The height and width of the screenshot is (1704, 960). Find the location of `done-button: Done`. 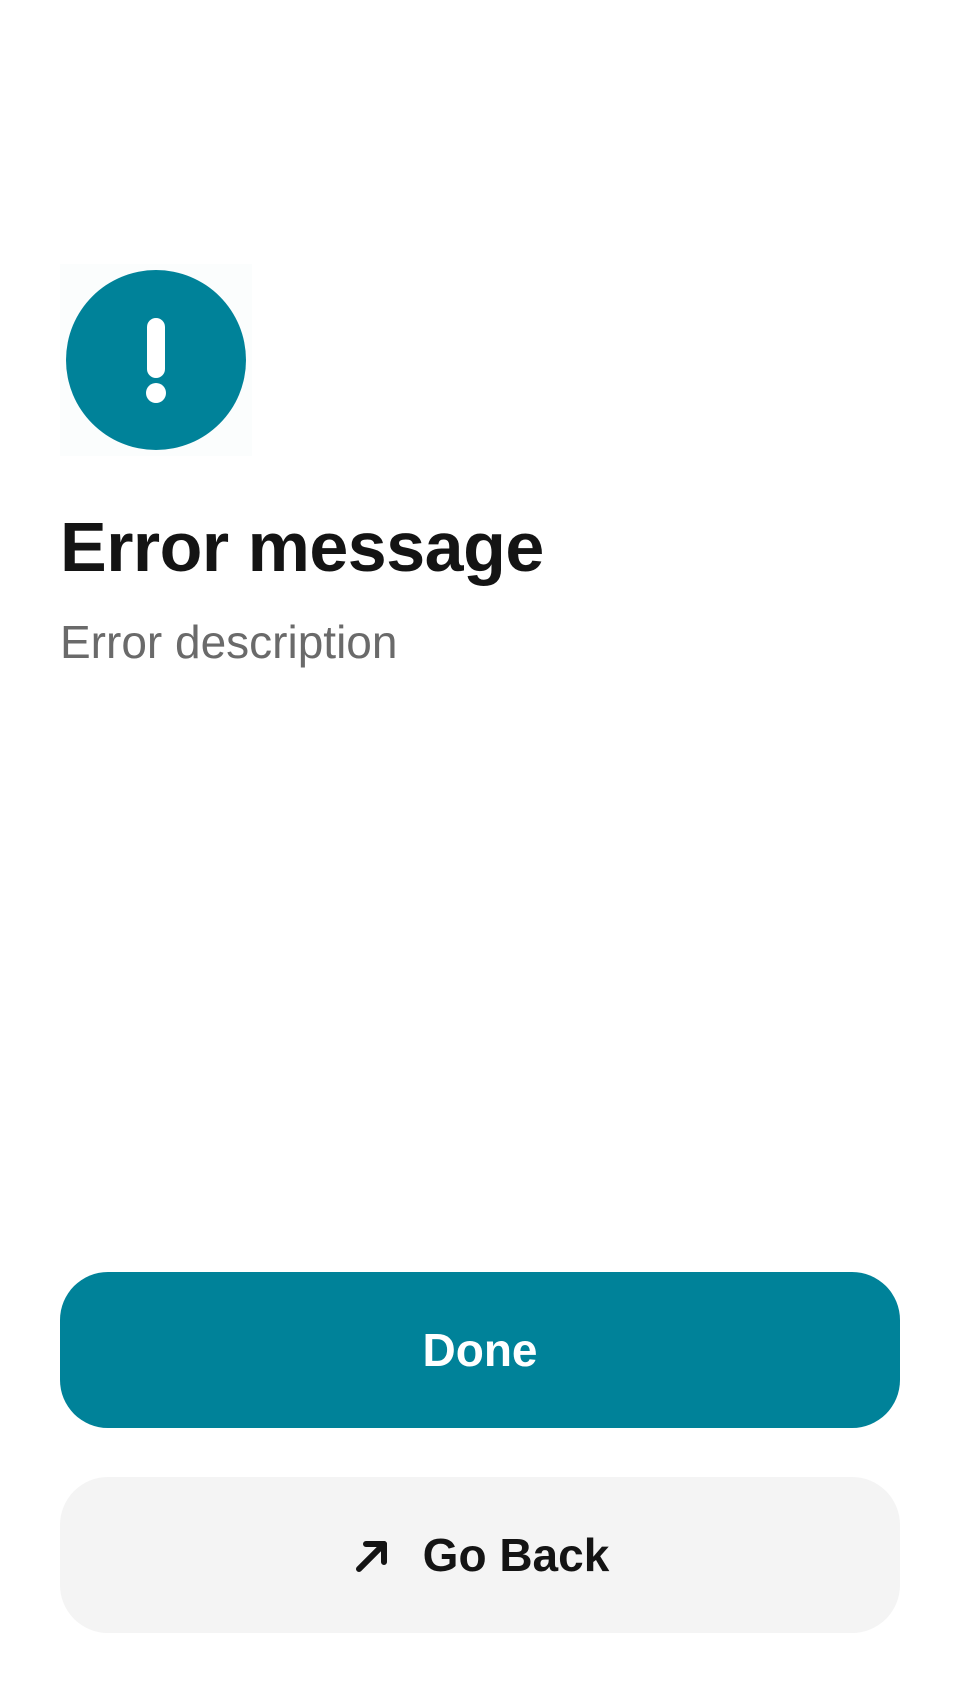

done-button: Done is located at coordinates (480, 1350).